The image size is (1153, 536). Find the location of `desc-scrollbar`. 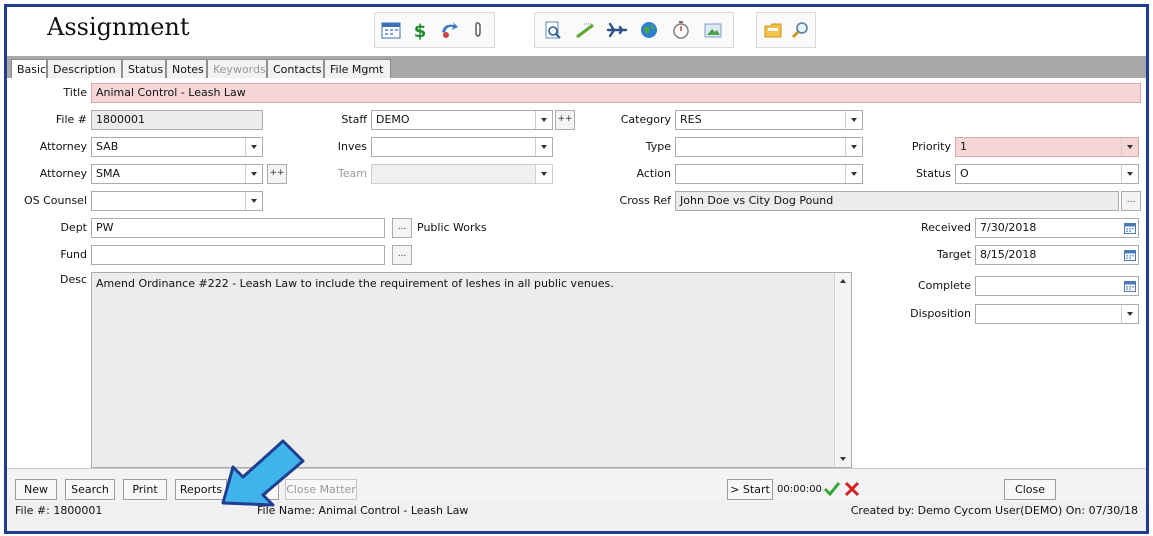

desc-scrollbar is located at coordinates (842, 370).